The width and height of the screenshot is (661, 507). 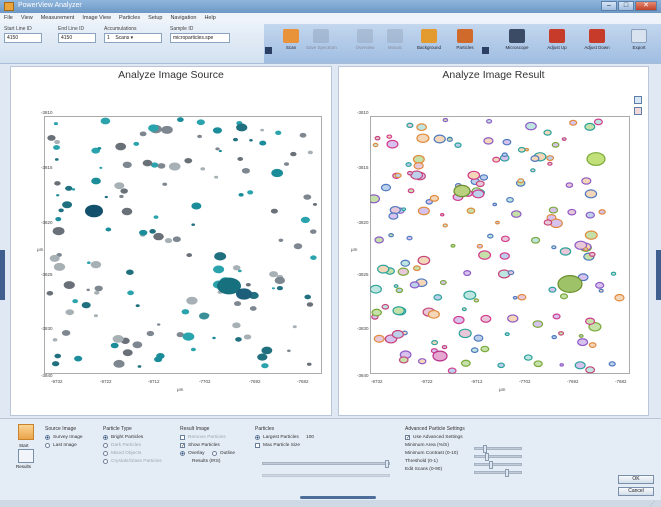 What do you see at coordinates (498, 449) in the screenshot?
I see `min-area-slider` at bounding box center [498, 449].